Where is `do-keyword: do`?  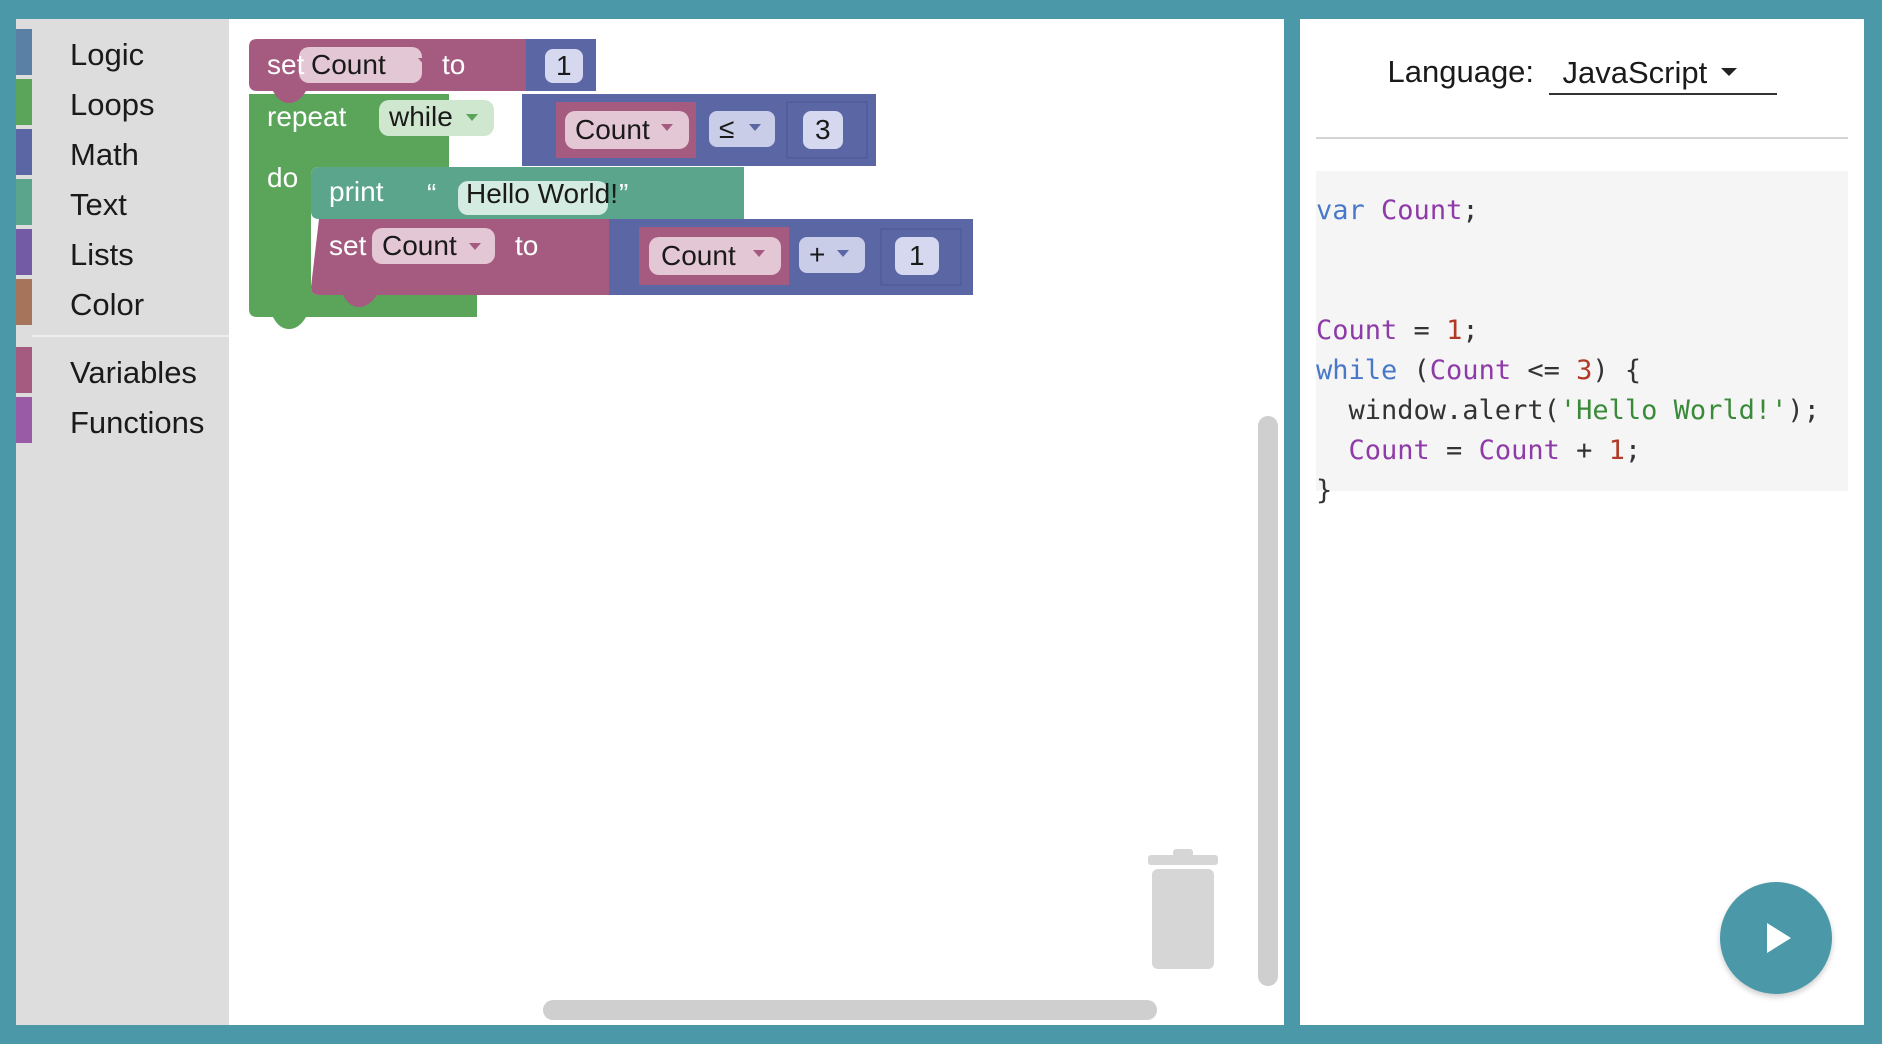
do-keyword: do is located at coordinates (282, 177).